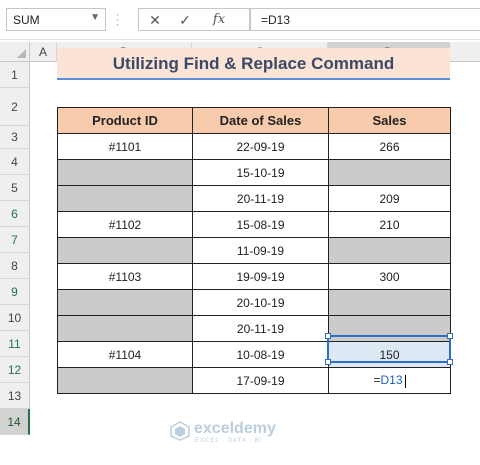  I want to click on header-sales: Sales, so click(389, 120).